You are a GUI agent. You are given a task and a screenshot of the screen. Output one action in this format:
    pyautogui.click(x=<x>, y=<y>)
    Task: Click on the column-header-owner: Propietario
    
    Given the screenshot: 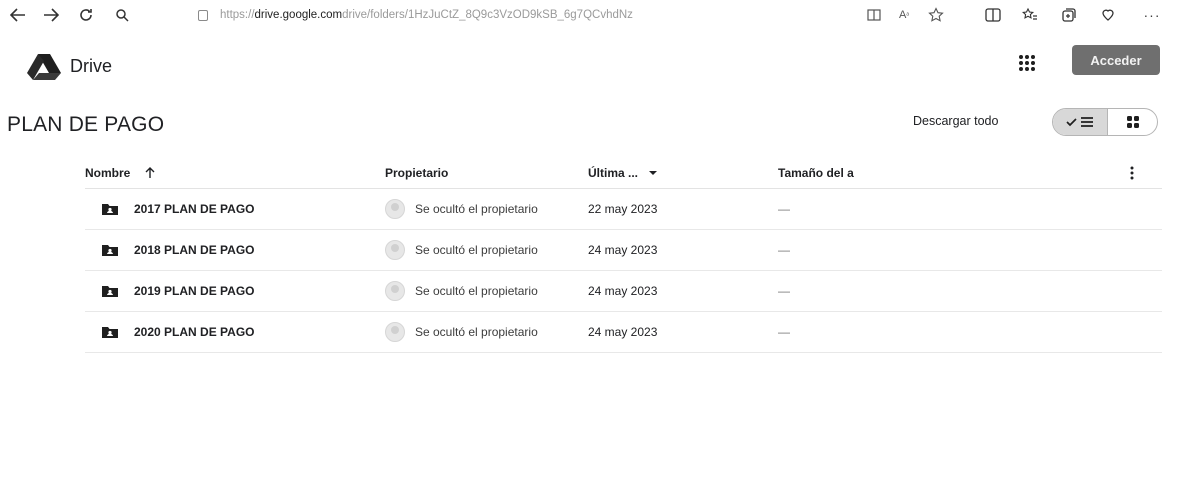 What is the action you would take?
    pyautogui.click(x=416, y=173)
    